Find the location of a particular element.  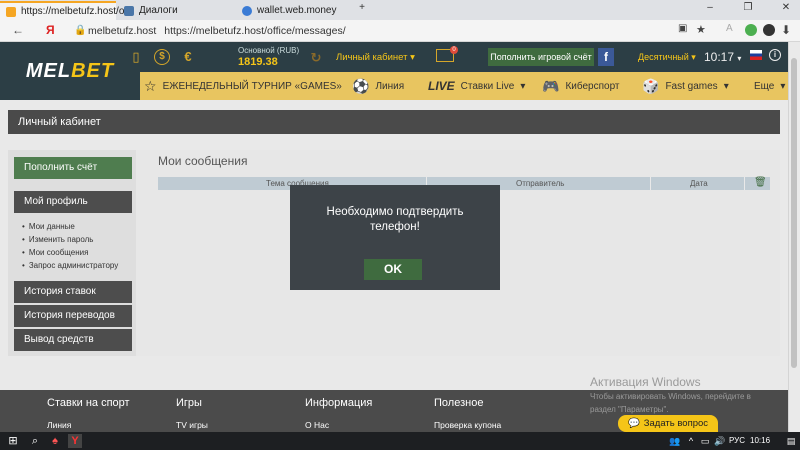

mail-badge: 0 is located at coordinates (454, 50).